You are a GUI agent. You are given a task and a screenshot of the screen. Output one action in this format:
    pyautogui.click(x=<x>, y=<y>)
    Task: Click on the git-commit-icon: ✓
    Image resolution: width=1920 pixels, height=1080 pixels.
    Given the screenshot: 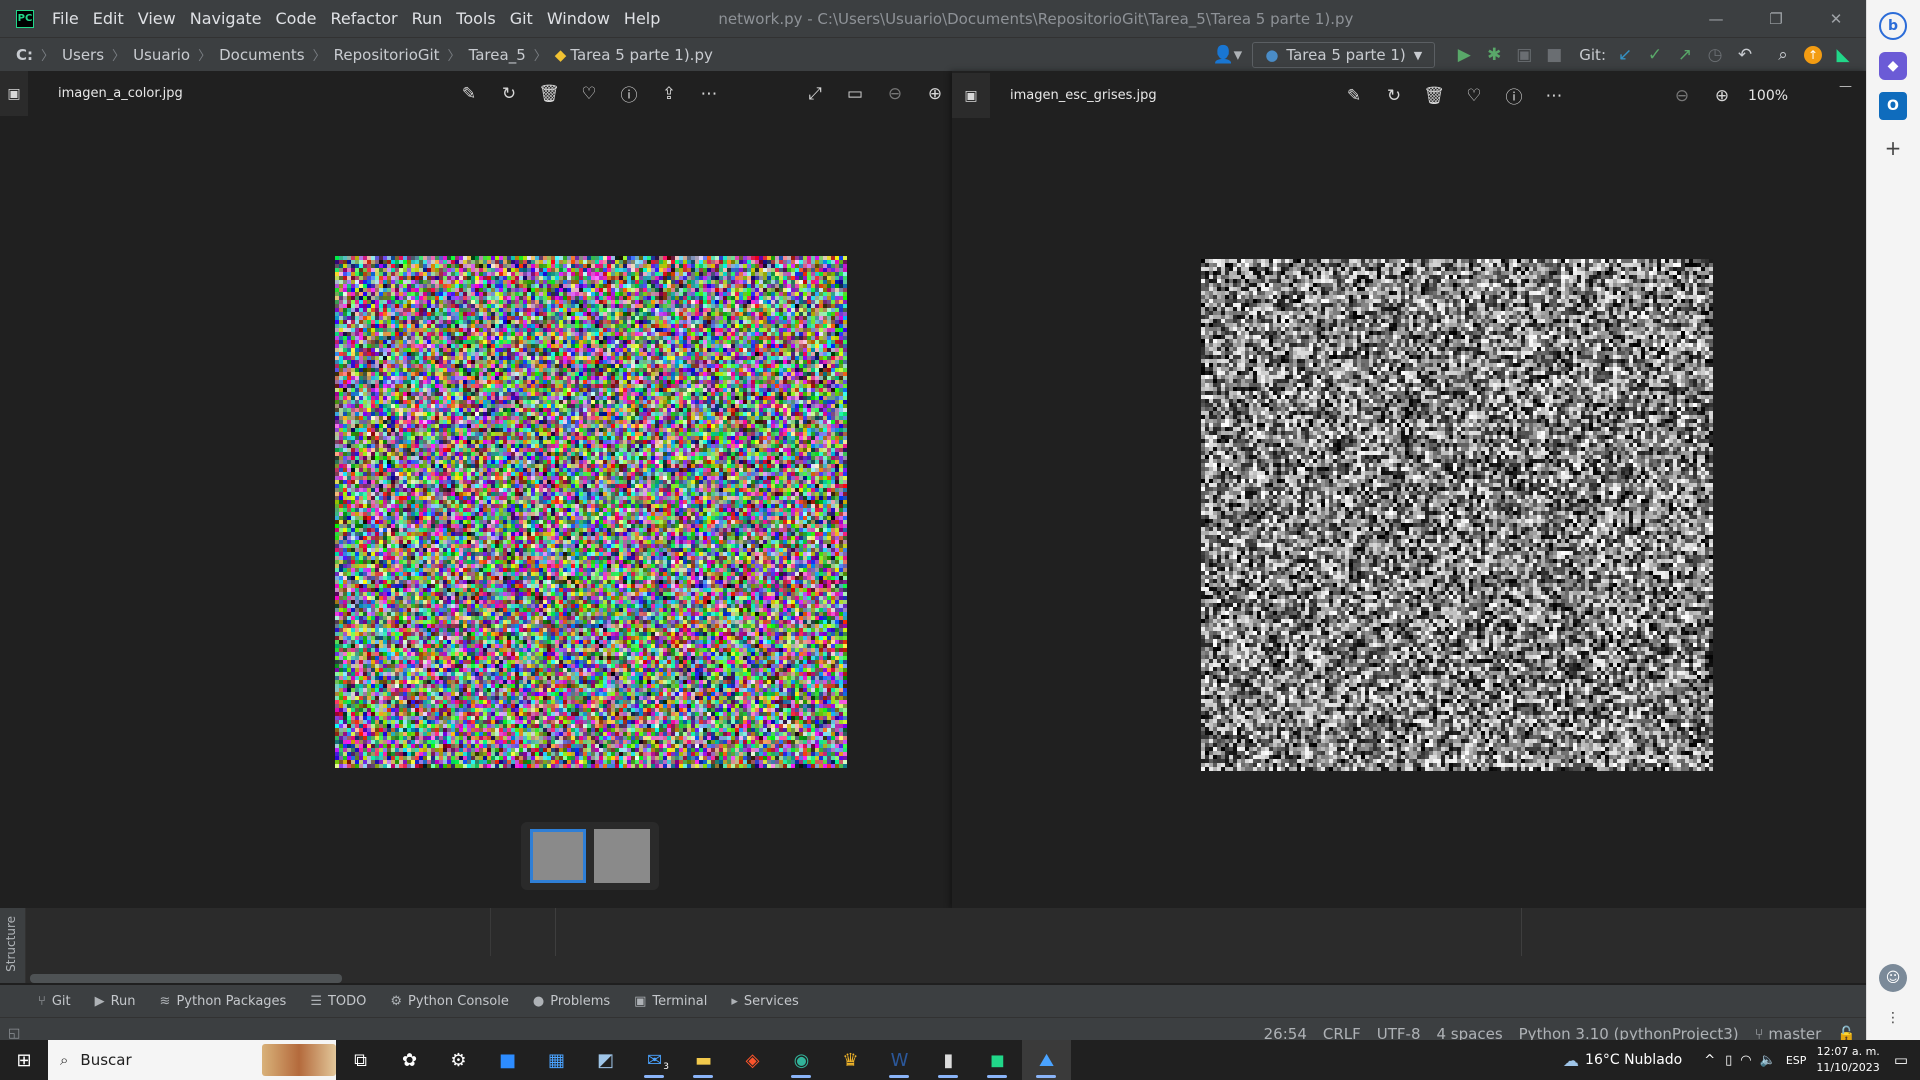 What is the action you would take?
    pyautogui.click(x=1655, y=55)
    